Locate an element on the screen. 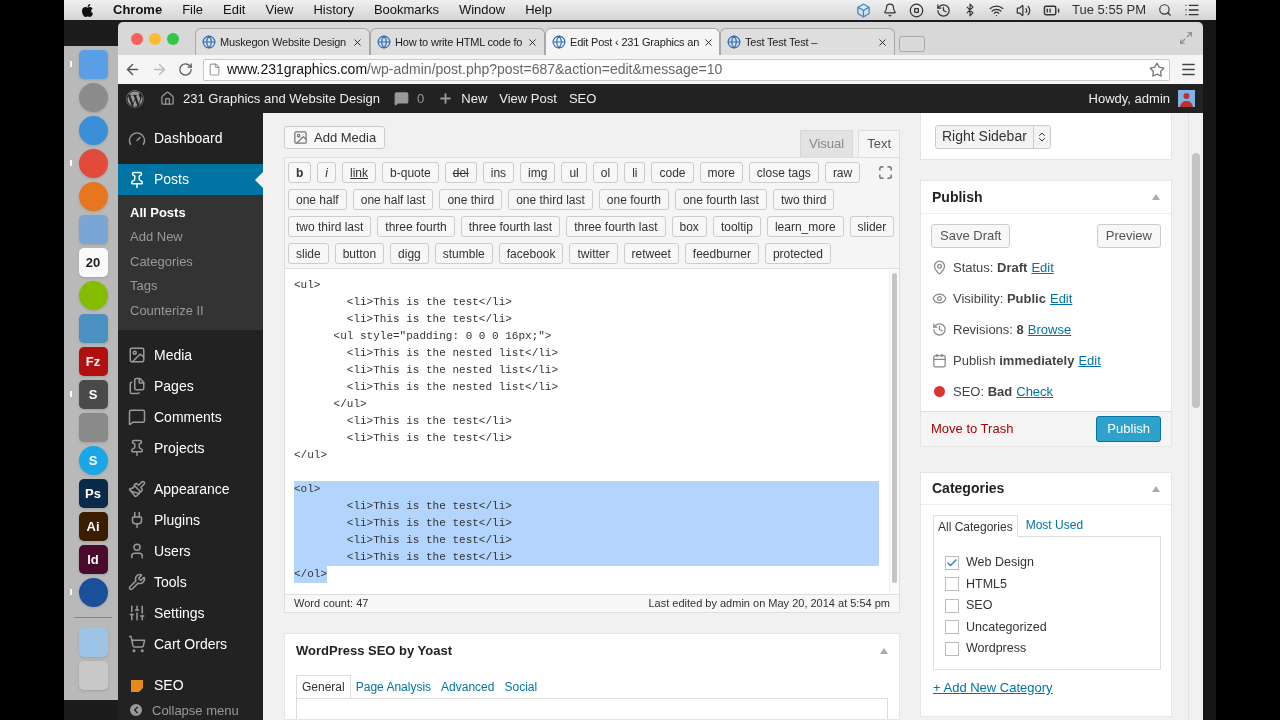 This screenshot has width=1280, height=720. quicktag-button: del is located at coordinates (460, 172).